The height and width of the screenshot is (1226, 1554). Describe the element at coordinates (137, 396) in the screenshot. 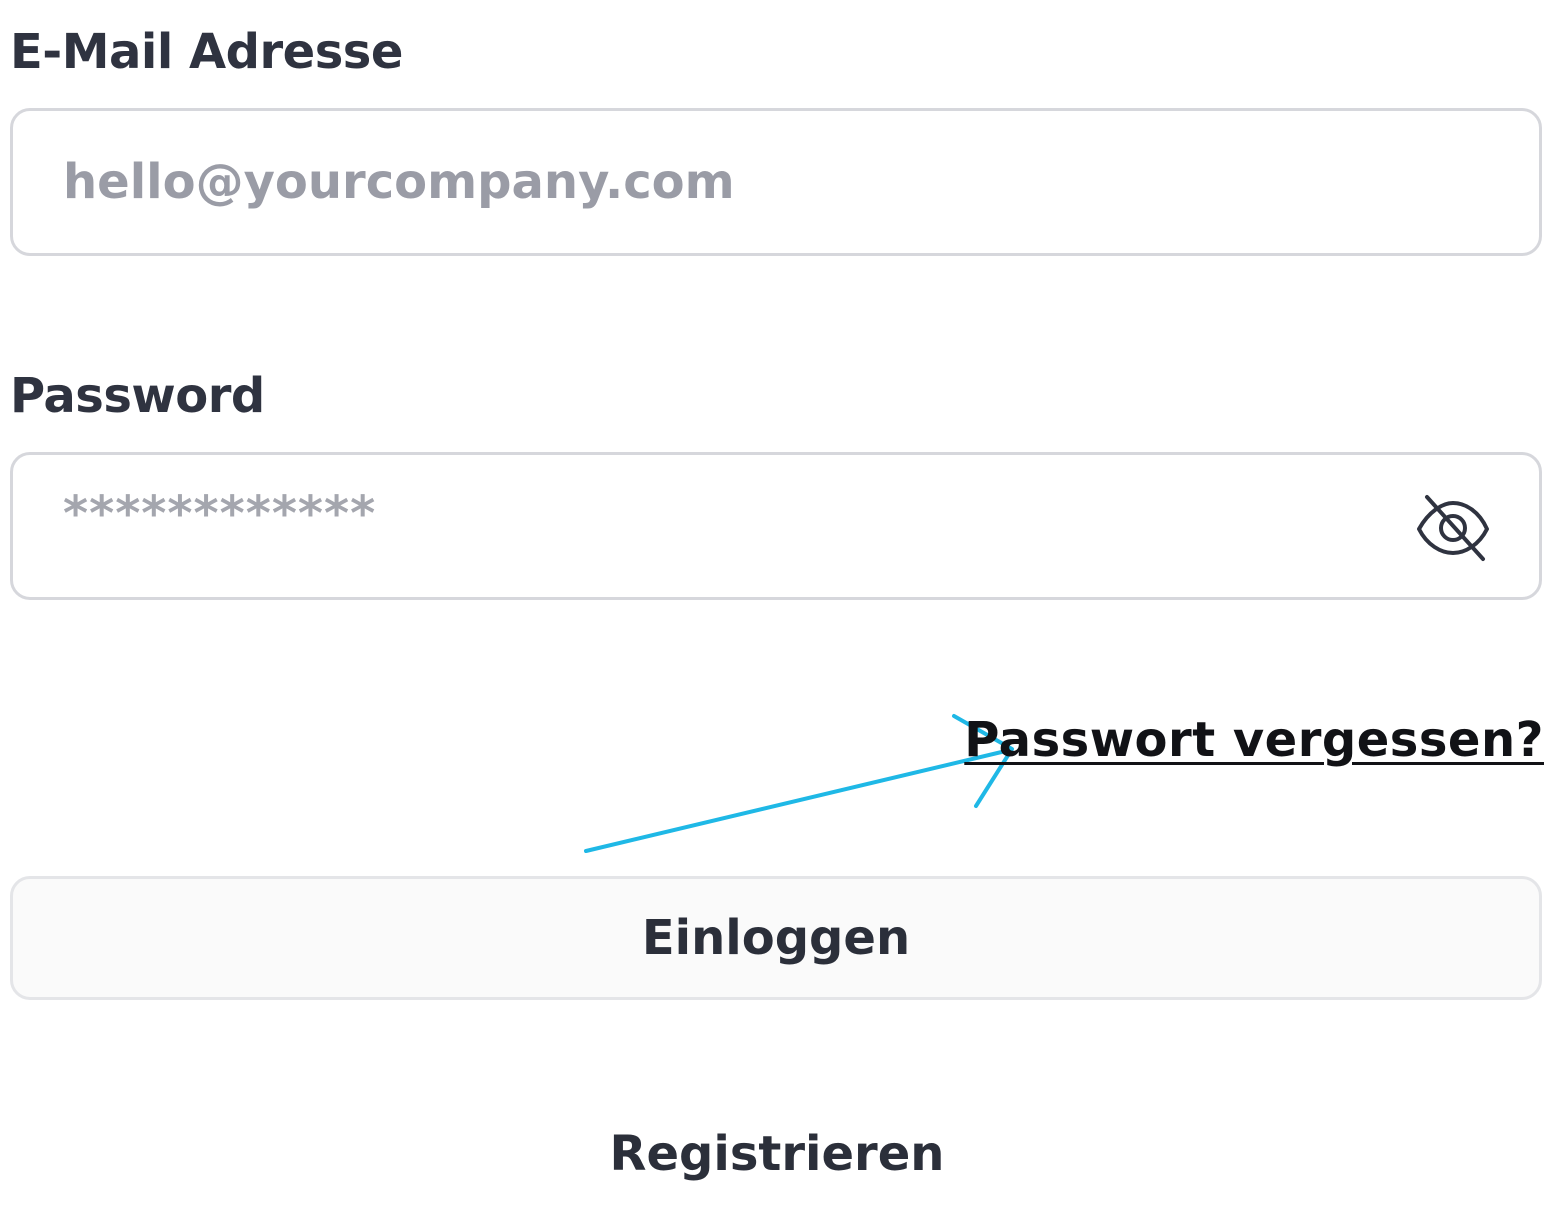

I see `password-label: Password` at that location.